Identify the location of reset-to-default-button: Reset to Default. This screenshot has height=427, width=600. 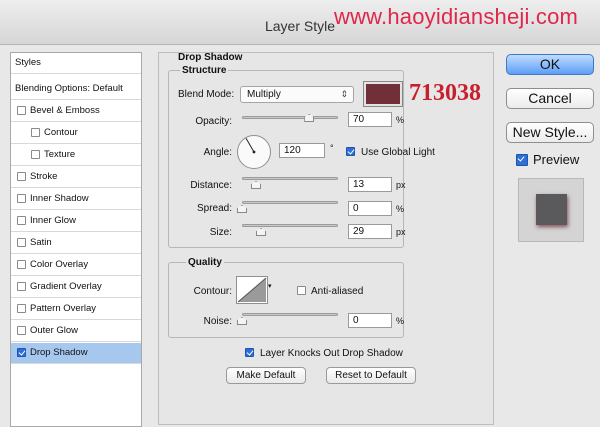
(371, 375).